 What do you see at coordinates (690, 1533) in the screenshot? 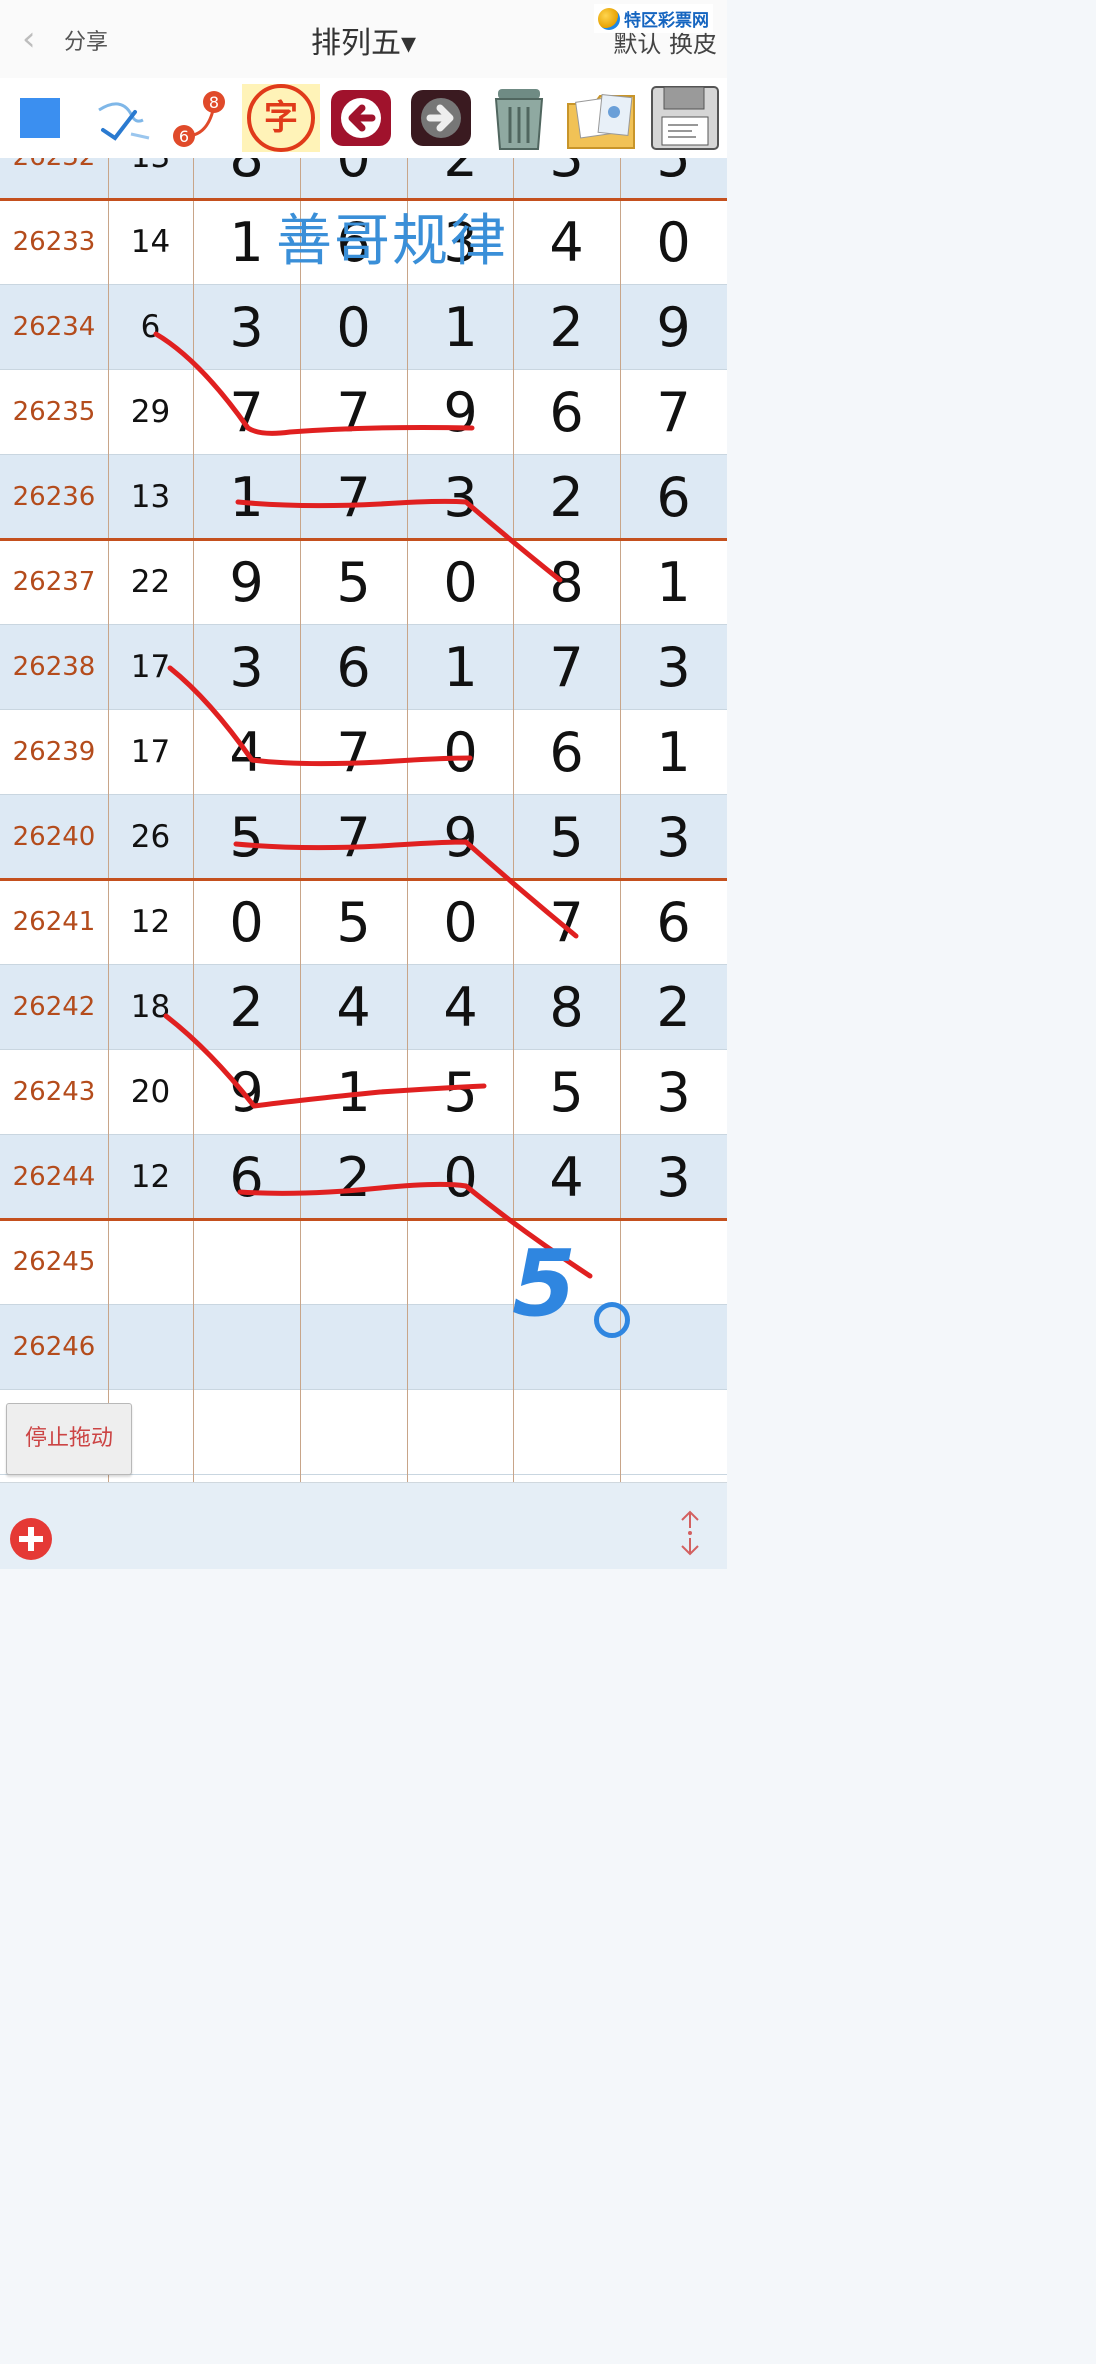
I see `scroll-updown-icon` at bounding box center [690, 1533].